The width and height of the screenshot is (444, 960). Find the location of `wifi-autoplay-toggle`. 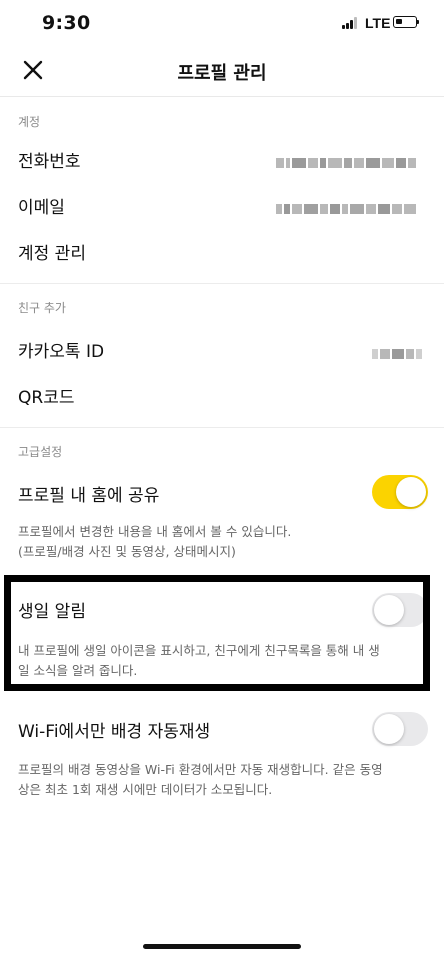

wifi-autoplay-toggle is located at coordinates (400, 729).